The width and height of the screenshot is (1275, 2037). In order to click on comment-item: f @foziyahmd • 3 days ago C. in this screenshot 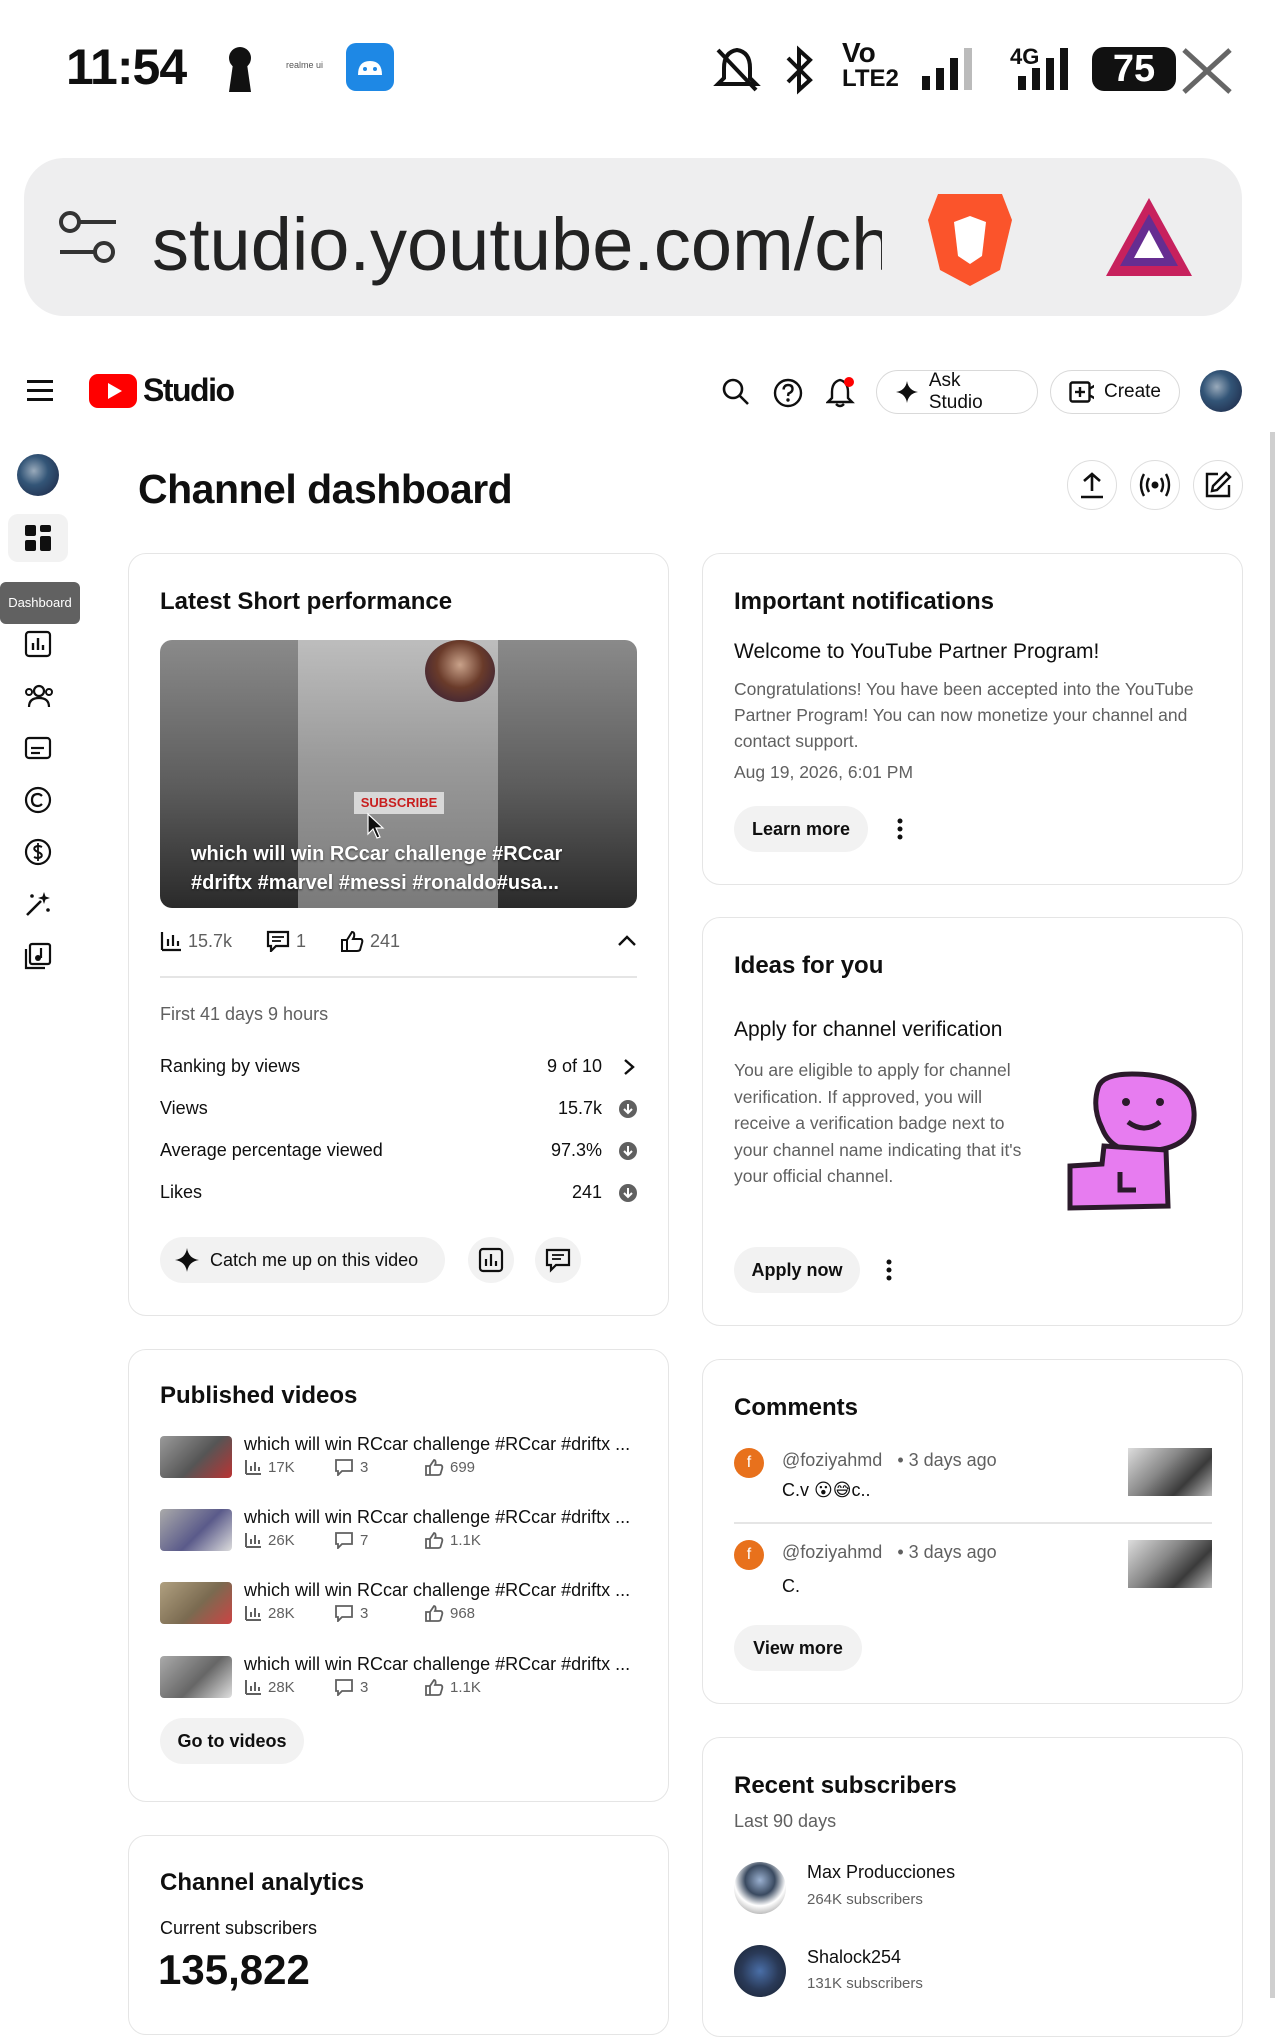, I will do `click(973, 1570)`.